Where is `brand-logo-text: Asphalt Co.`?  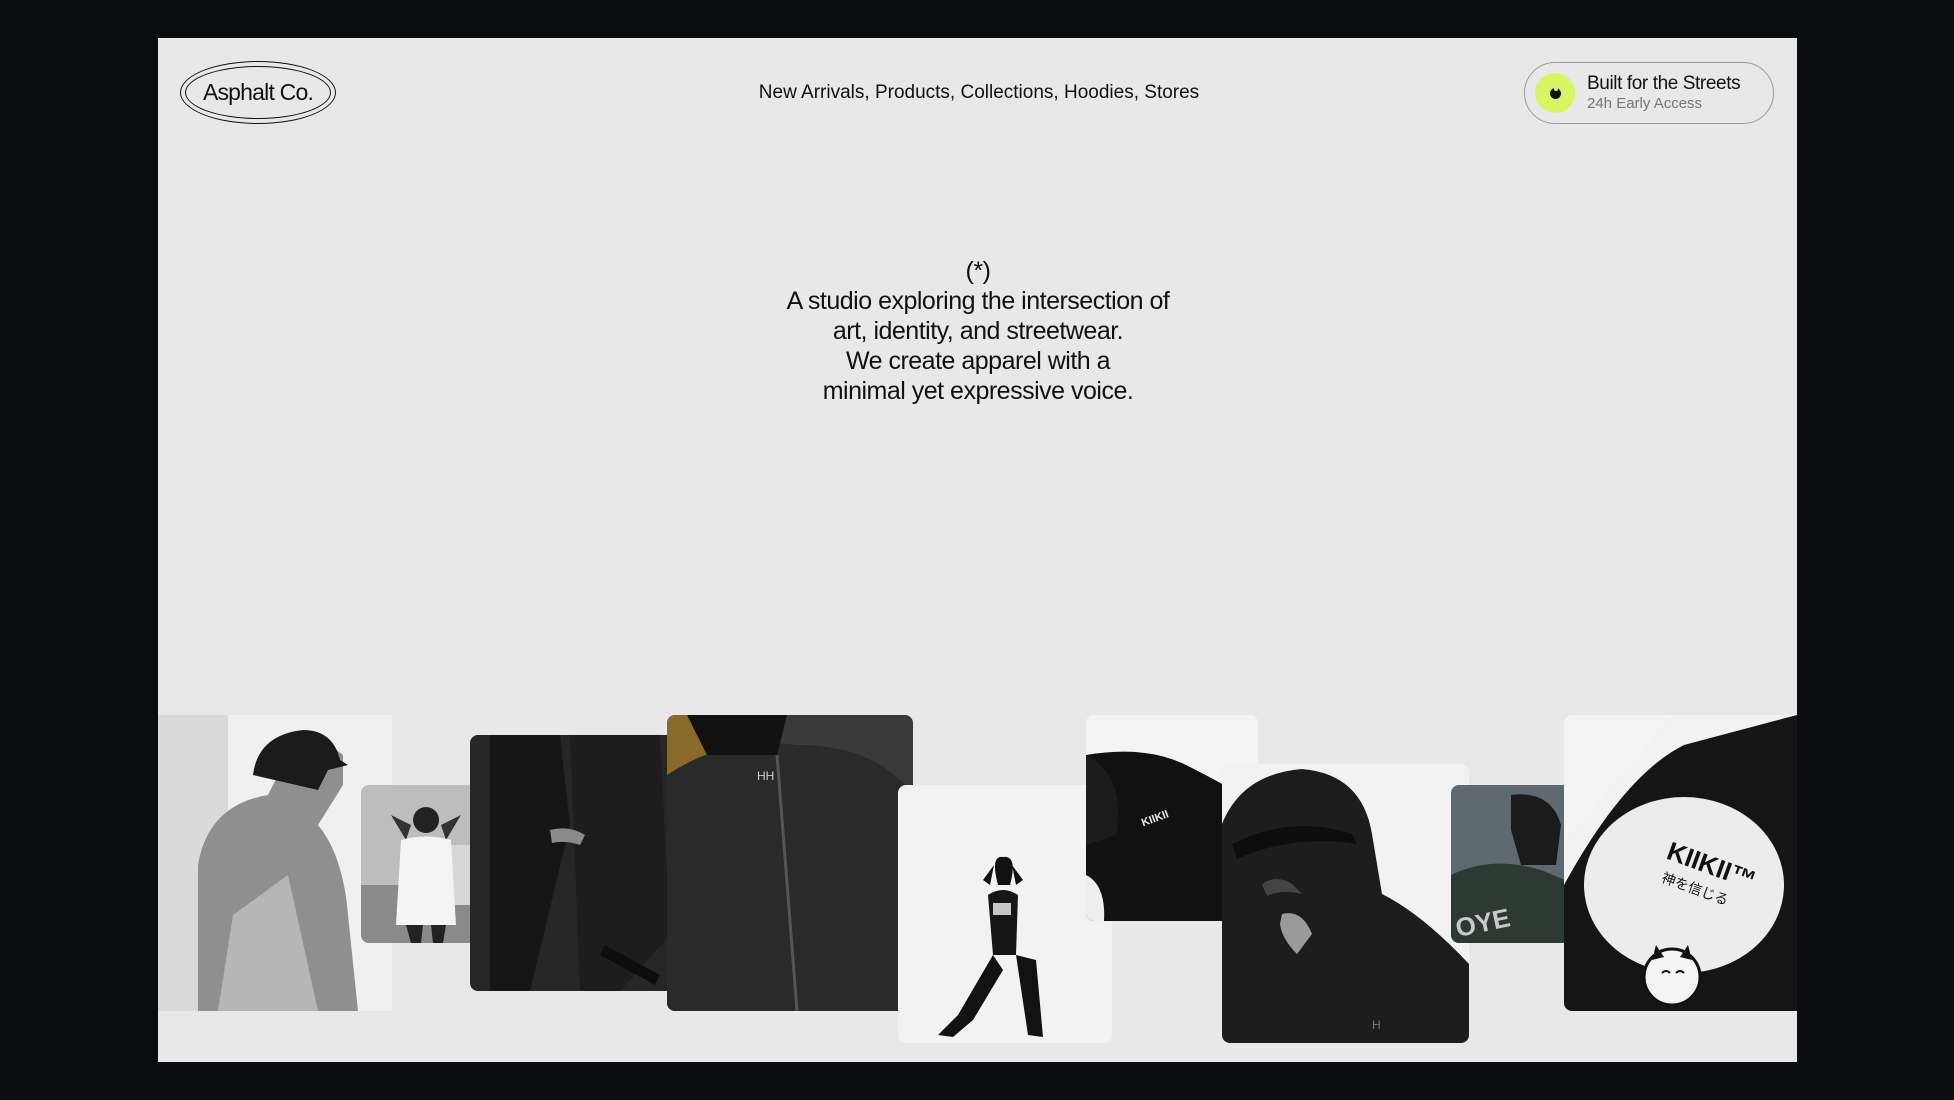
brand-logo-text: Asphalt Co. is located at coordinates (258, 92).